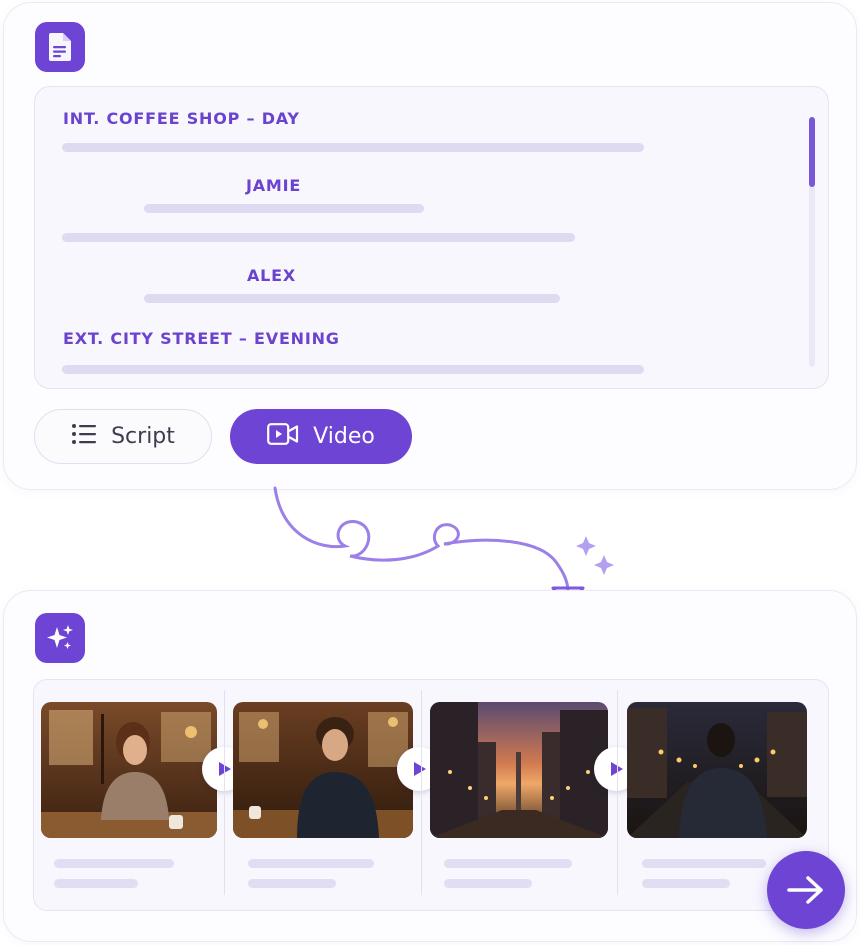  Describe the element at coordinates (272, 275) in the screenshot. I see `character-name: ALEX` at that location.